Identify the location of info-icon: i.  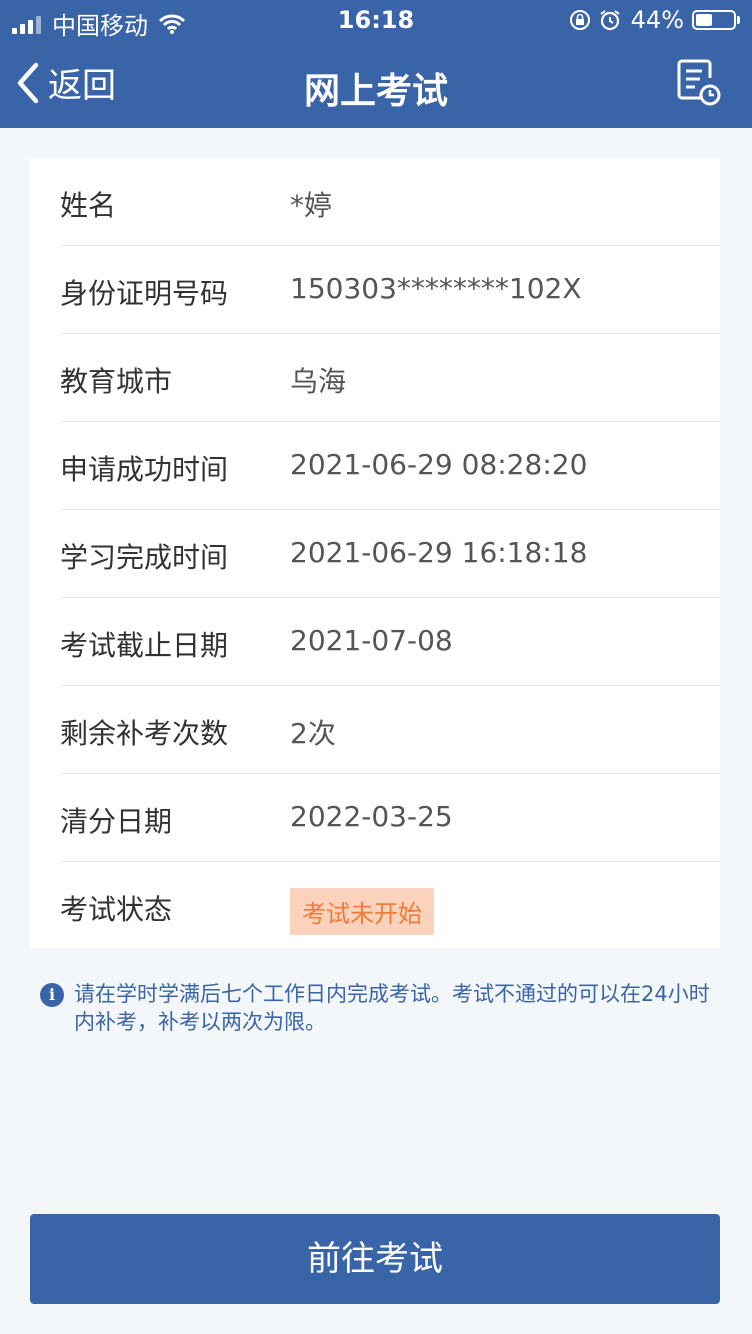
(52, 995).